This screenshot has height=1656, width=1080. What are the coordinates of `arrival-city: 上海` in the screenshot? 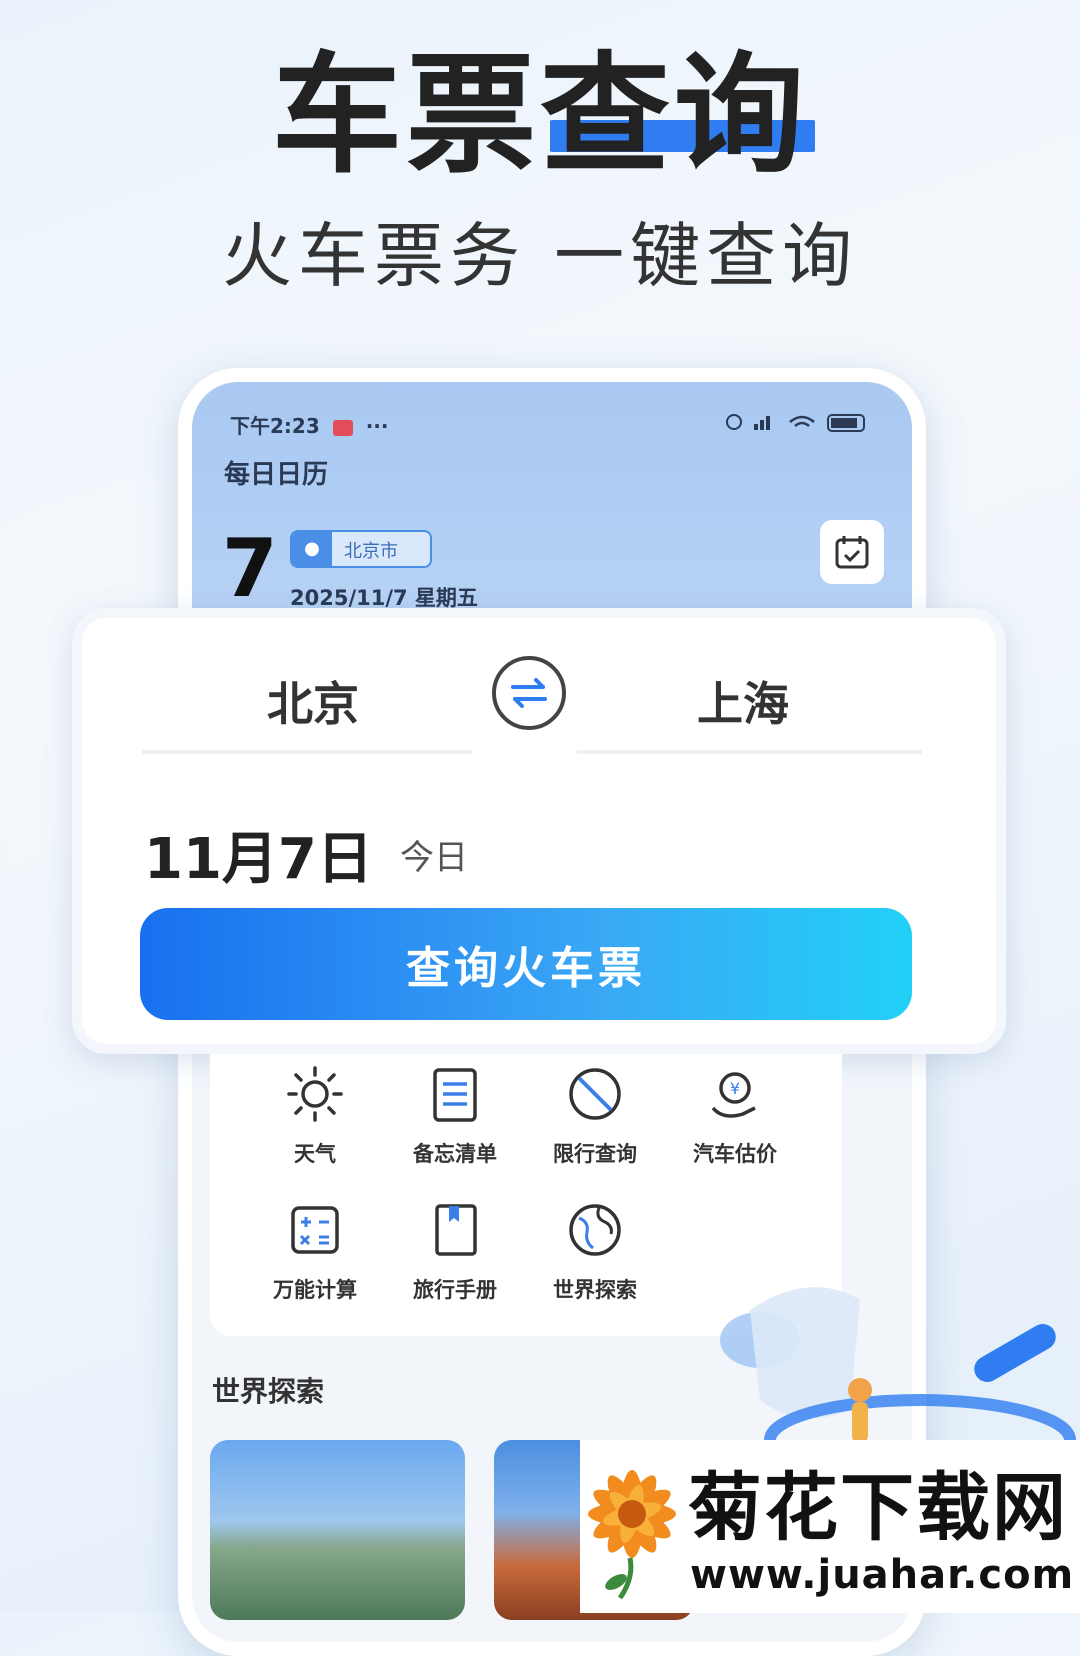 It's located at (743, 701).